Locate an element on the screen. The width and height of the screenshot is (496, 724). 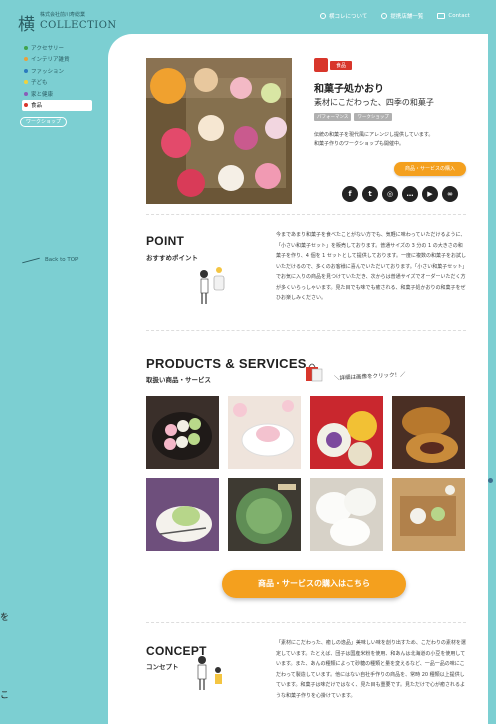
clipped-text: を is located at coordinates (5, 618).